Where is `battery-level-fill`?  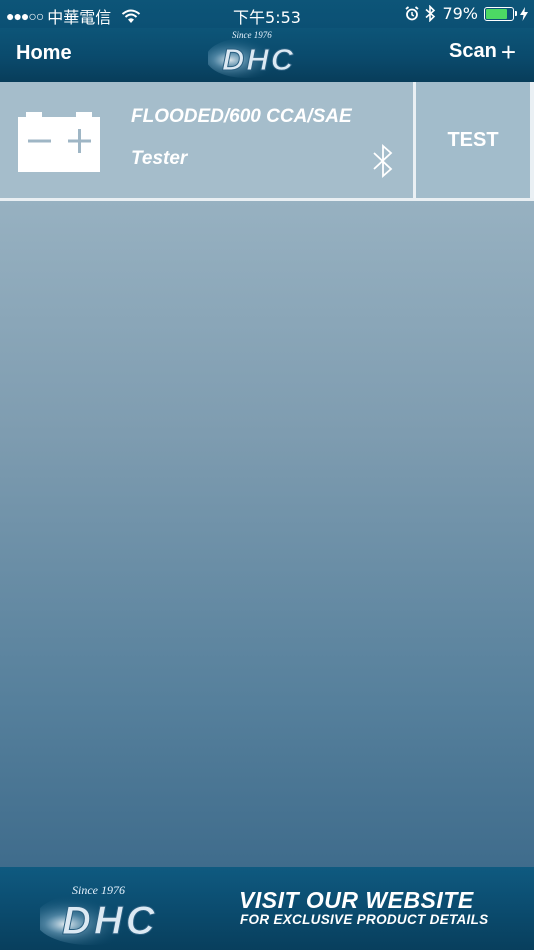
battery-level-fill is located at coordinates (496, 13).